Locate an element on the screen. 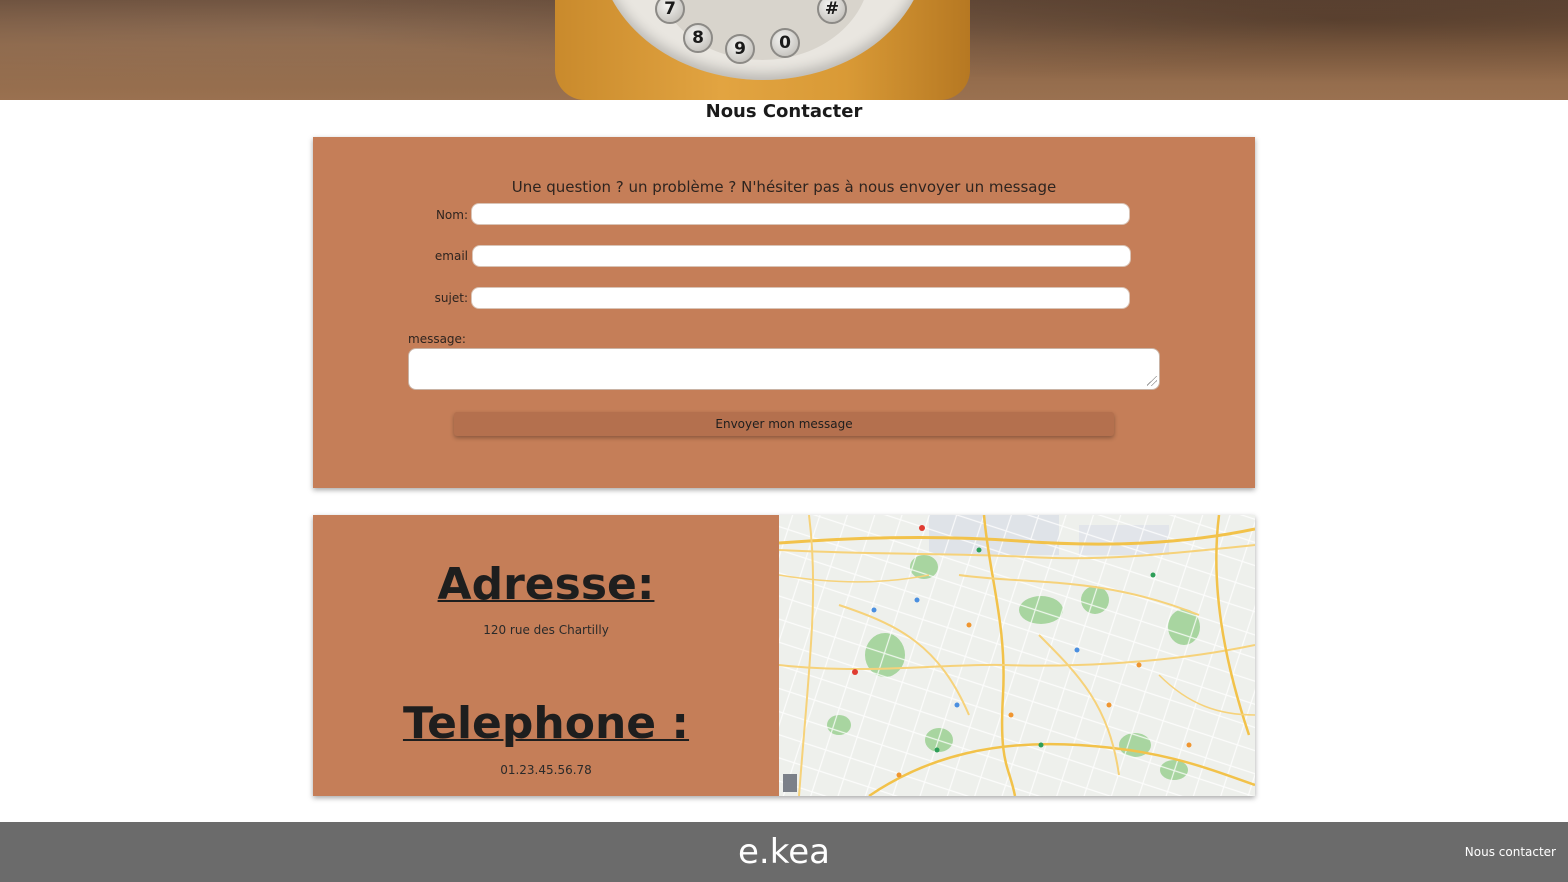 This screenshot has width=1568, height=882. resize-handle-icon is located at coordinates (1152, 381).